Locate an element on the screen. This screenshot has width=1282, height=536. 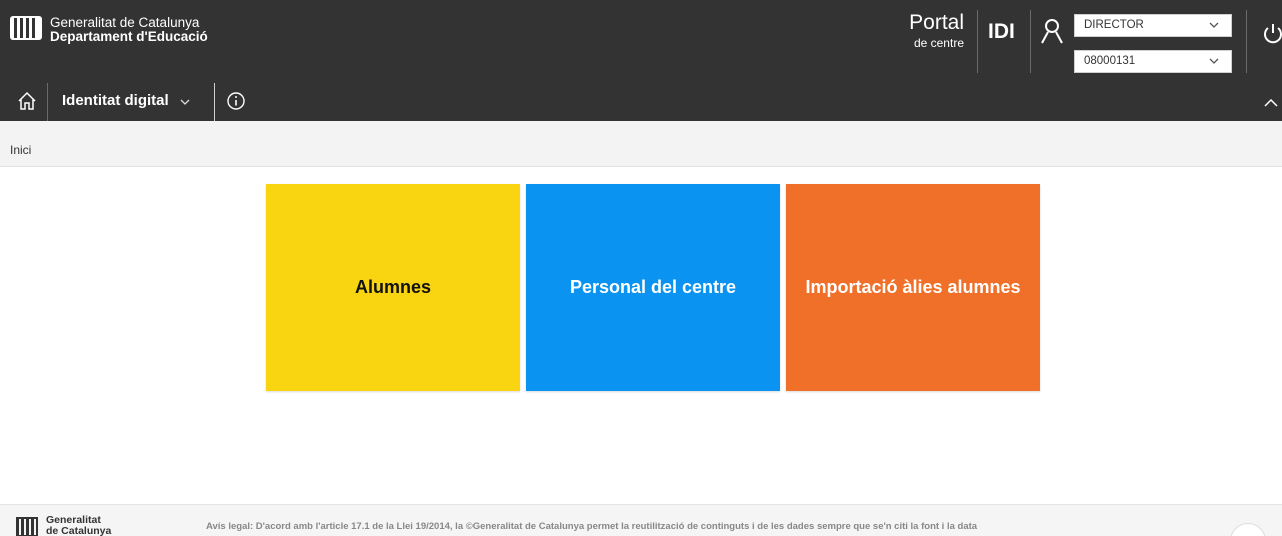
portal-subtitle-text: de centre is located at coordinates (938, 43).